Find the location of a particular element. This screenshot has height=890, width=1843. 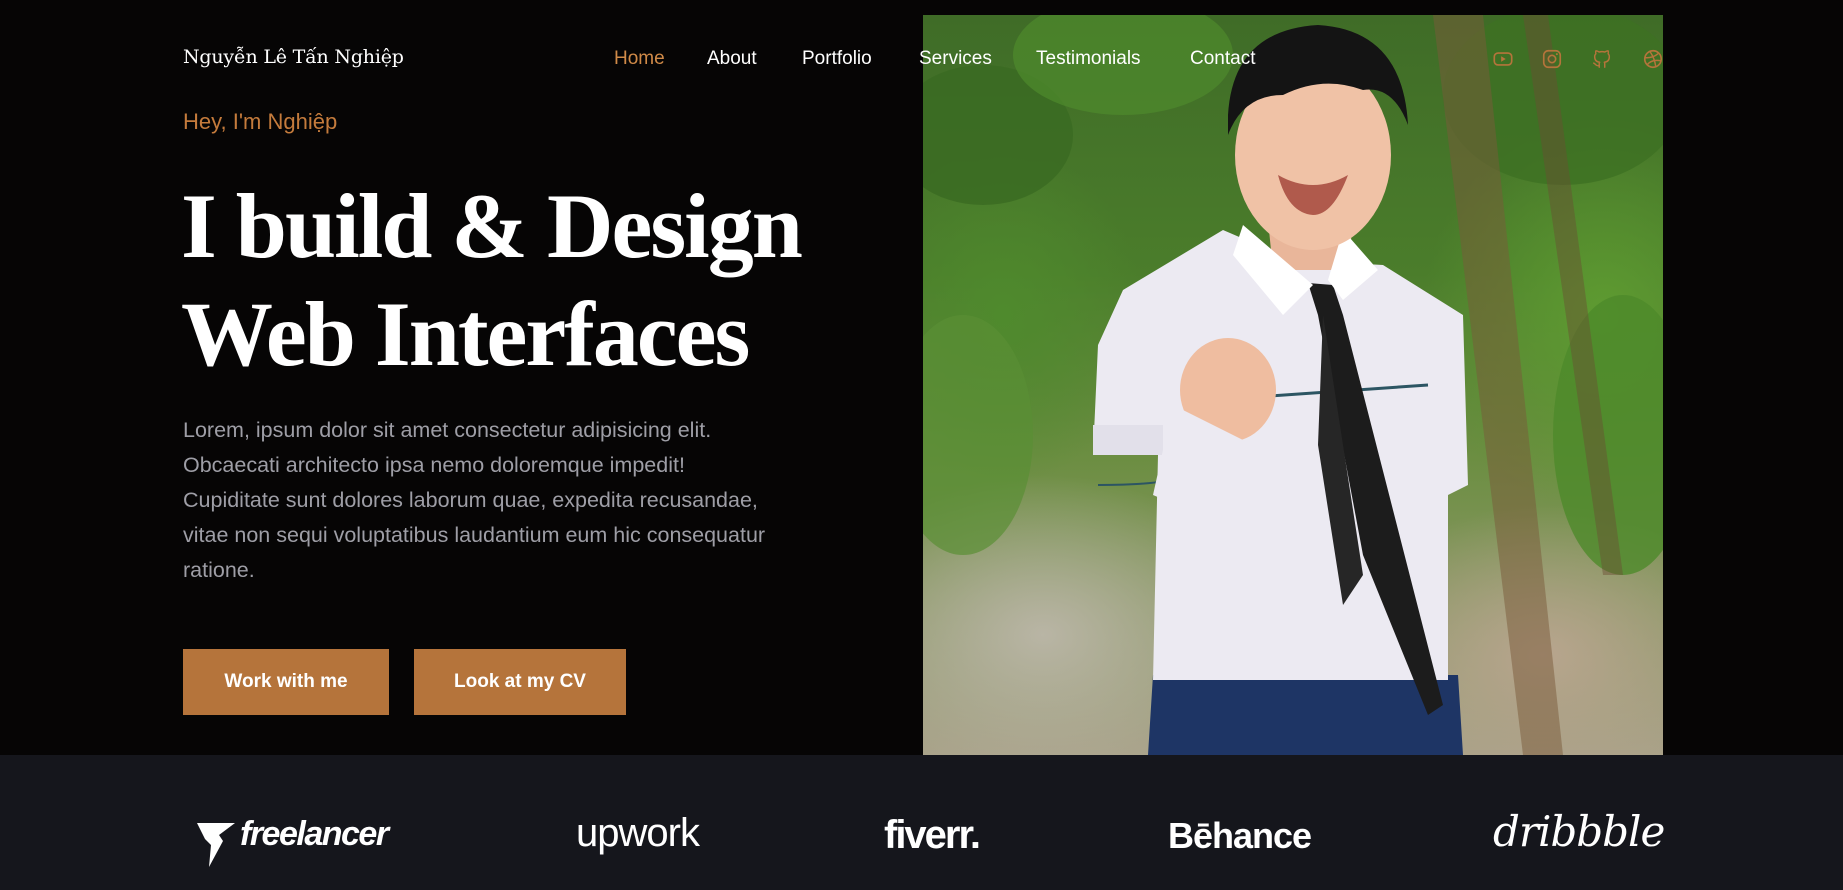

nav-portfolio: Portfolio is located at coordinates (837, 59).